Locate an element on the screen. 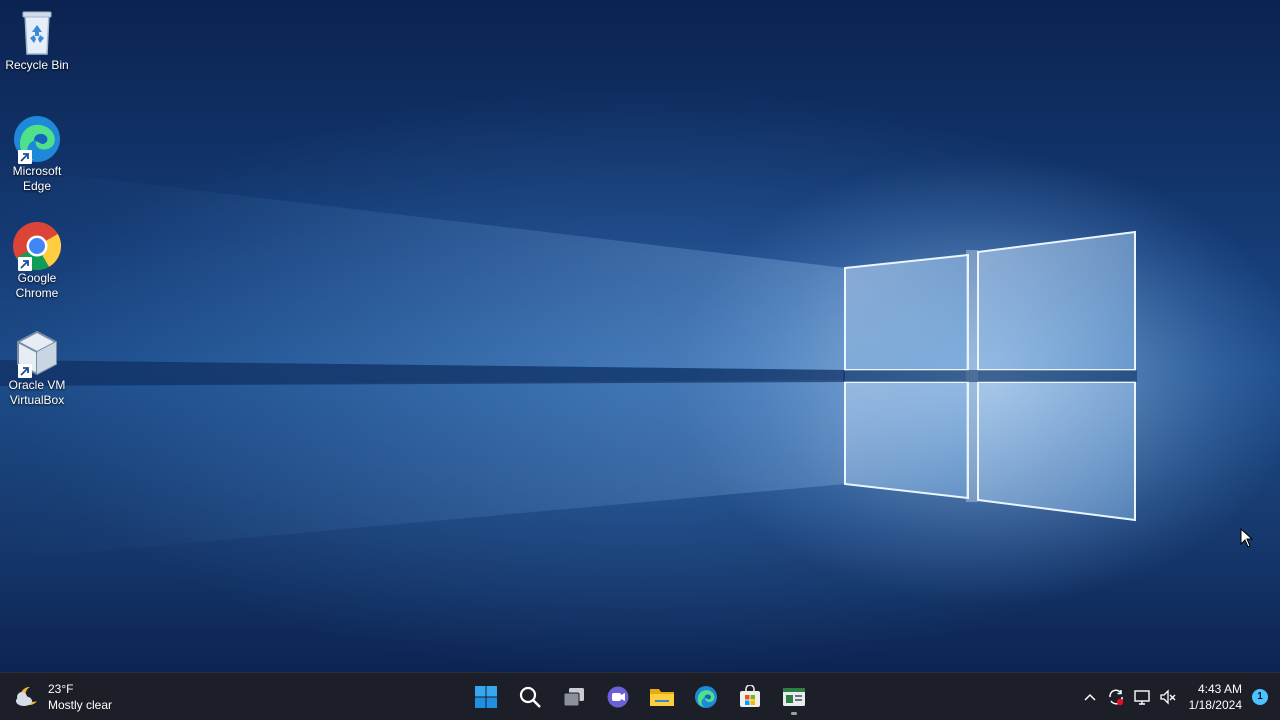  desktop-icon-recycle-bin: Recycle Bin is located at coordinates (37, 40).